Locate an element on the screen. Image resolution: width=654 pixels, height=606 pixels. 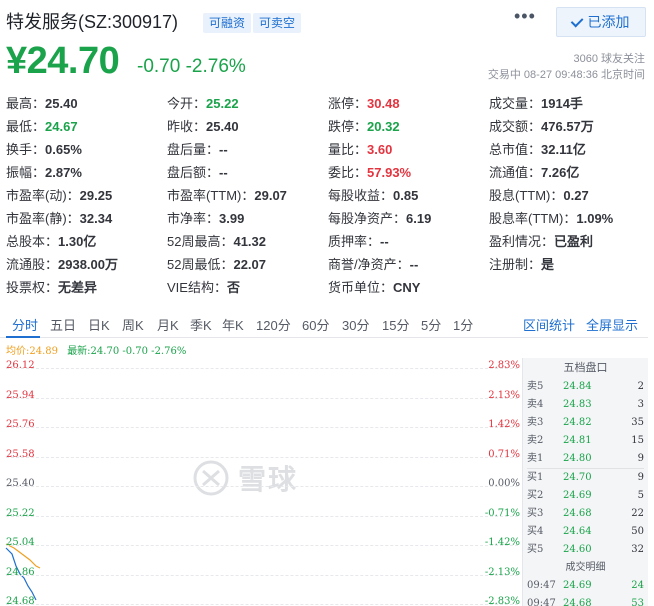
y-axis-price-label: 25.04 is located at coordinates (20, 542).